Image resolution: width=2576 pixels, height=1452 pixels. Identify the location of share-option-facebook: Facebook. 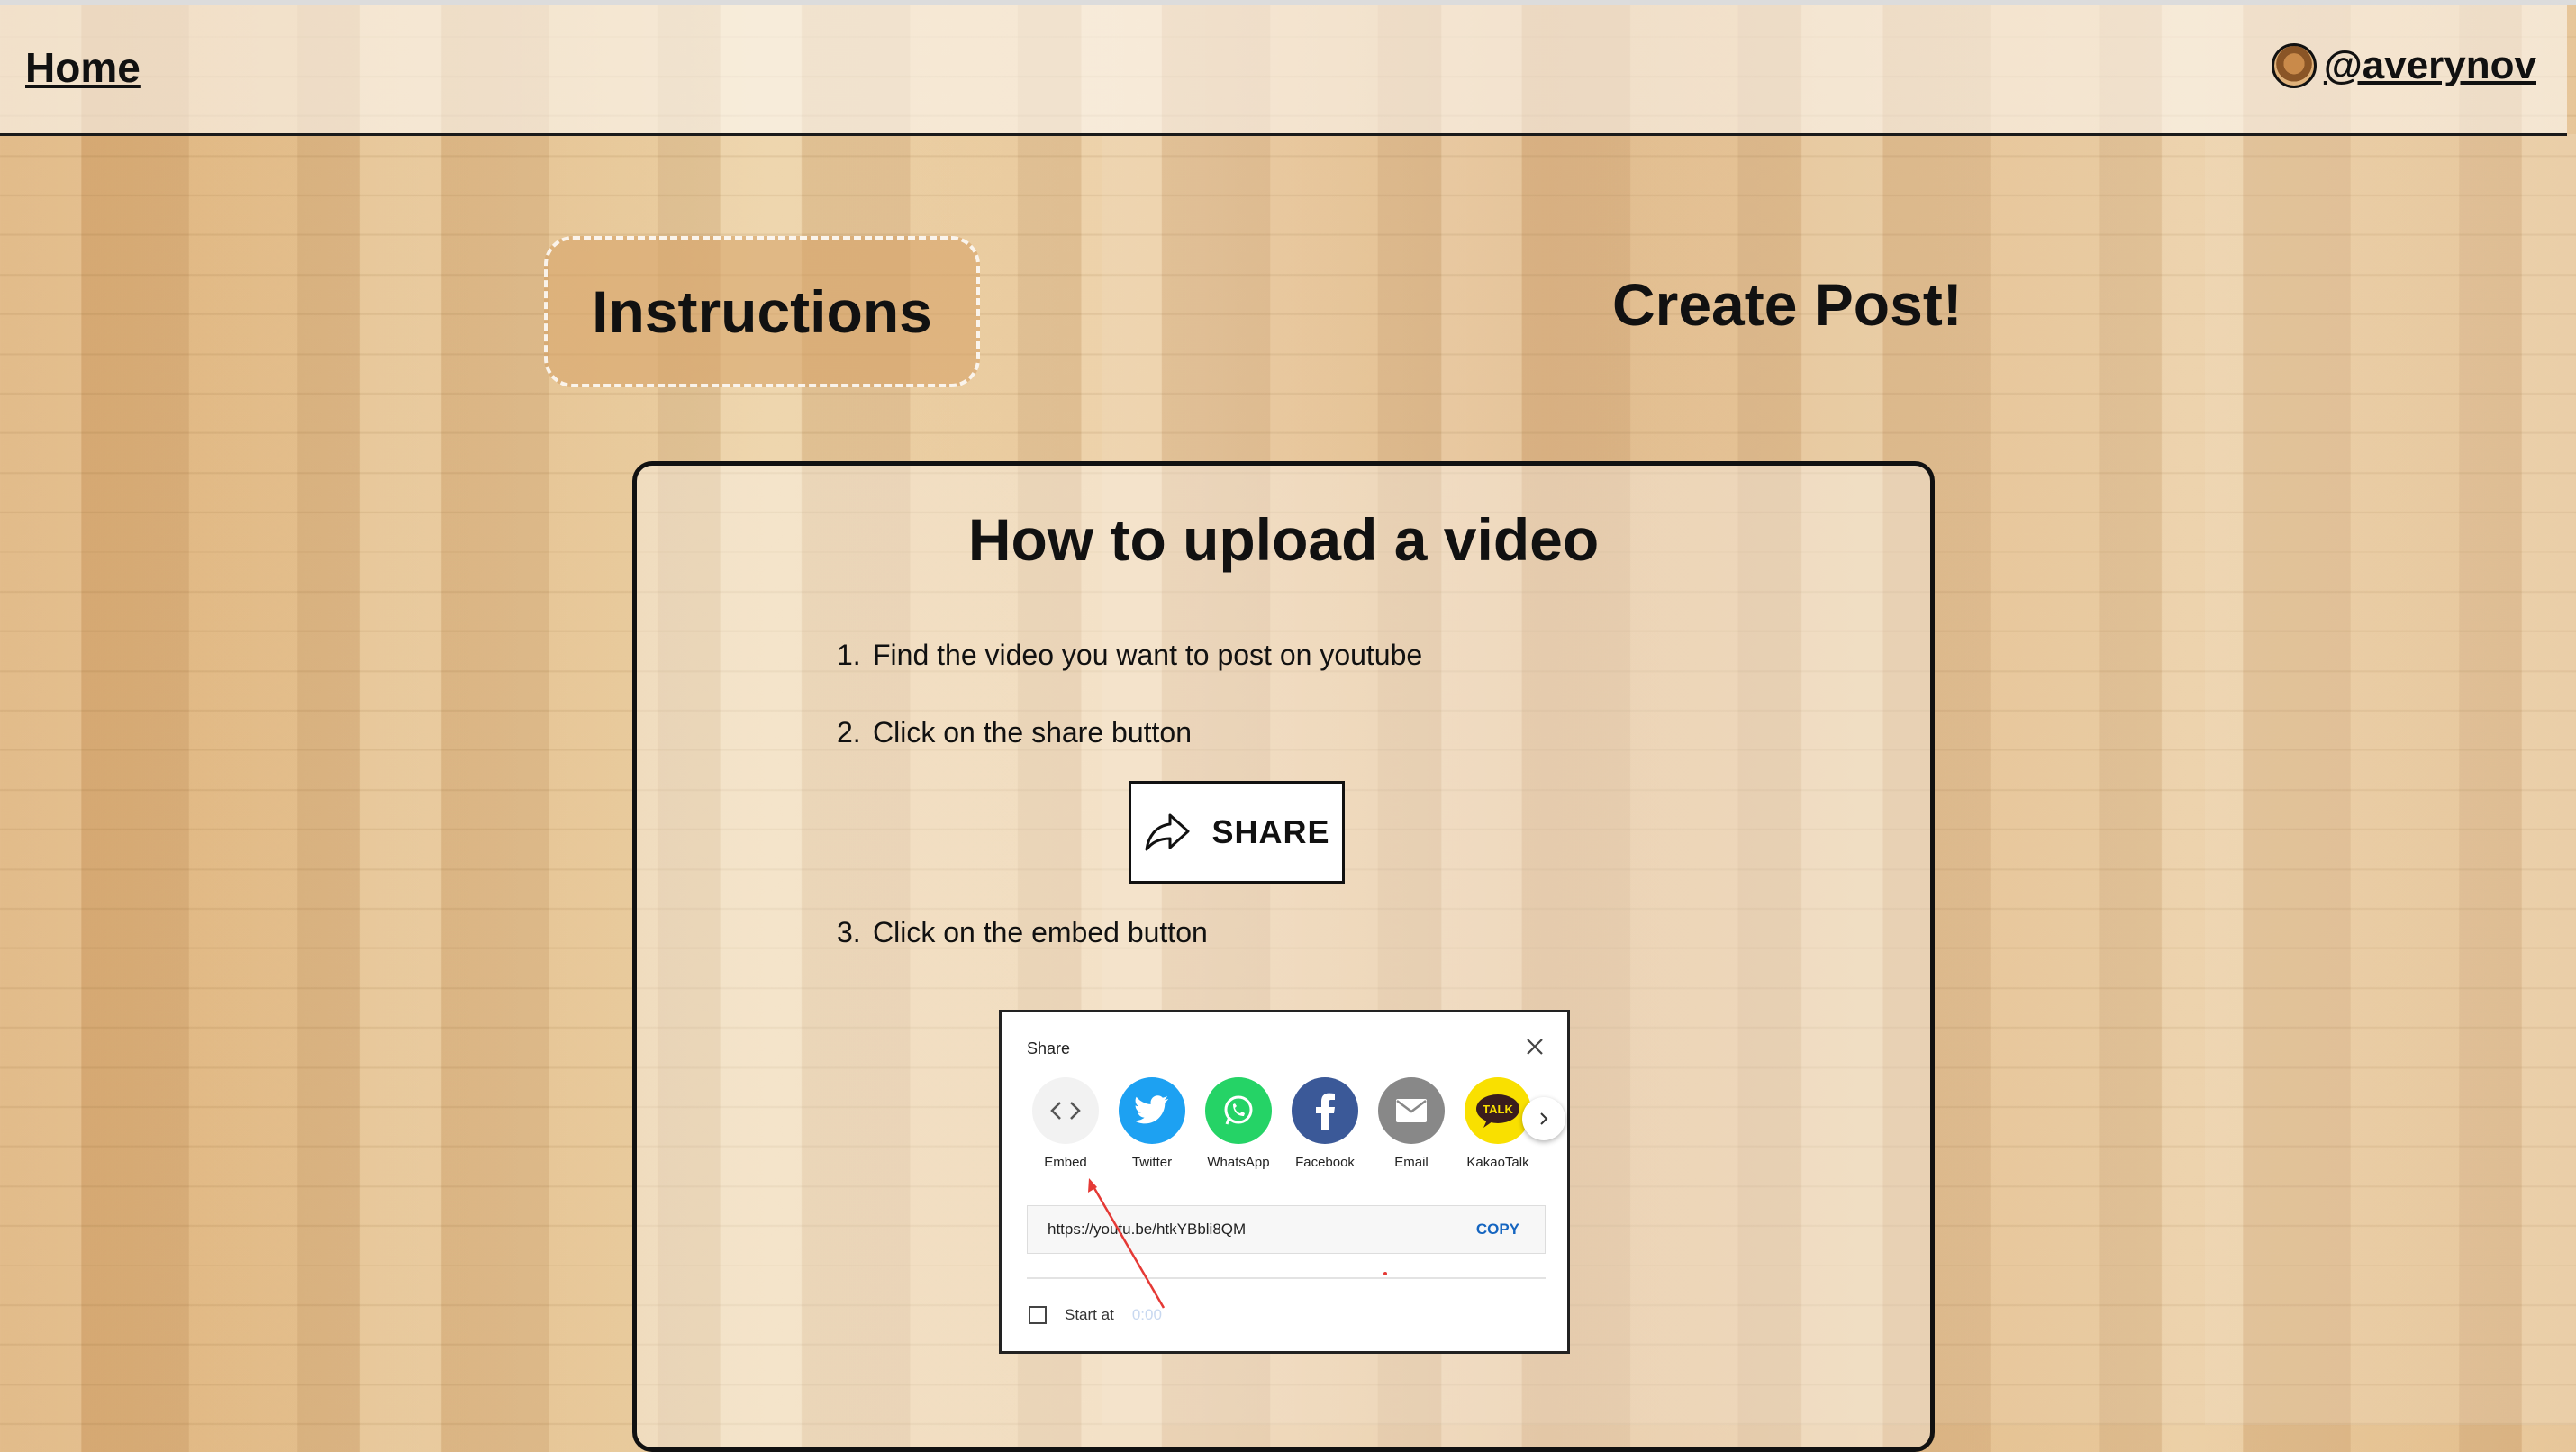
(1325, 1123).